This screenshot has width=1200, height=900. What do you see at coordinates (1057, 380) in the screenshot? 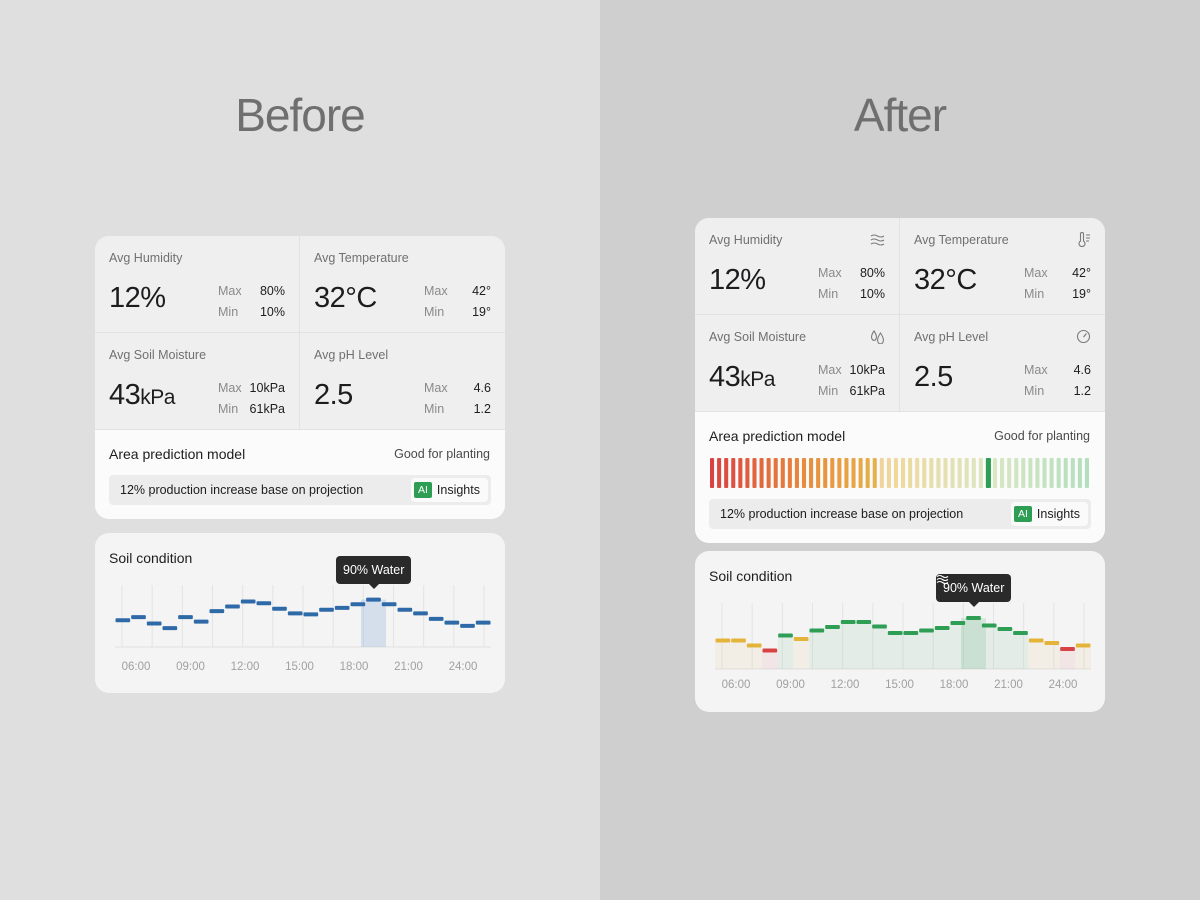
I see `metric-stats: Max 4.6 Min 1.2` at bounding box center [1057, 380].